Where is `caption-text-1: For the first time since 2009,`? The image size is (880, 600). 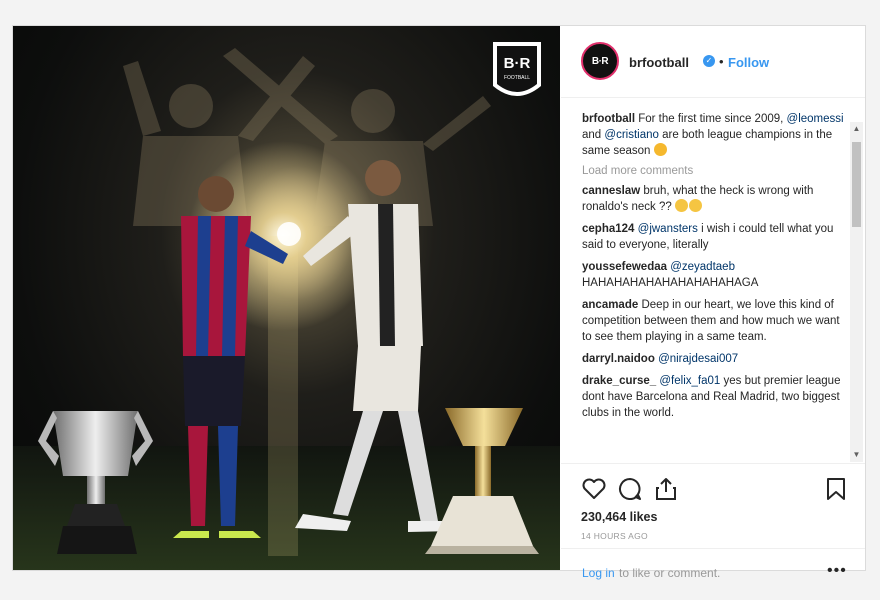
caption-text-1: For the first time since 2009, is located at coordinates (711, 119).